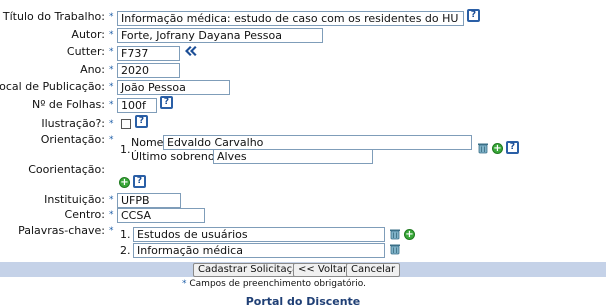 The image size is (606, 308). I want to click on required-note-text: Campos de preenchimento obrigatório., so click(277, 284).